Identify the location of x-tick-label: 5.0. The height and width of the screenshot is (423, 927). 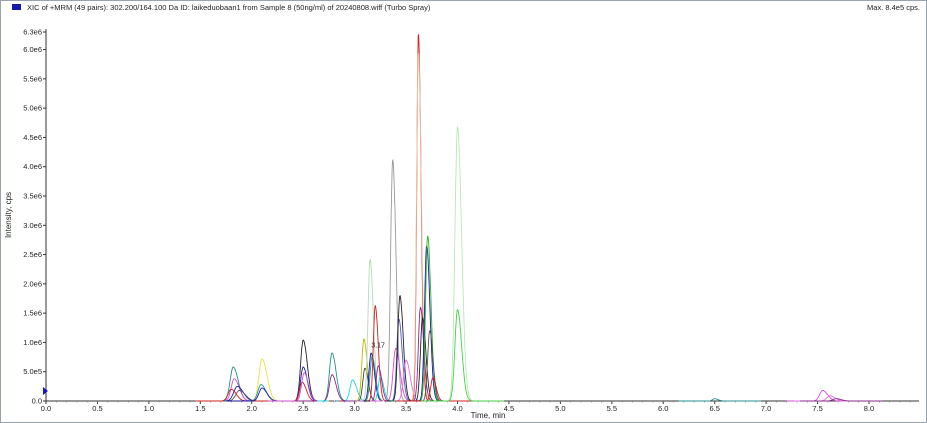
(560, 408).